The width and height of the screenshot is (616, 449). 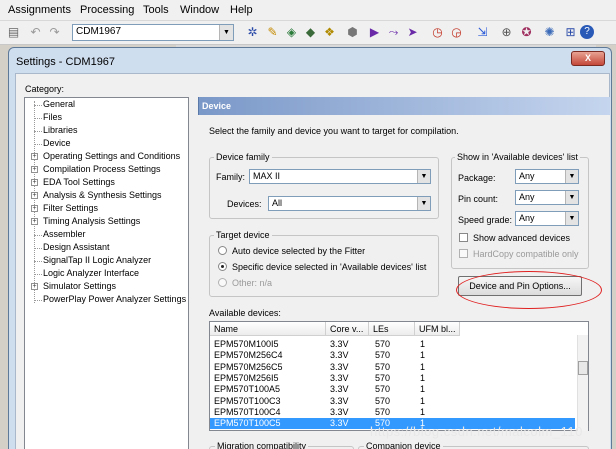 What do you see at coordinates (247, 389) in the screenshot?
I see `cell-name: EPM570T100A5` at bounding box center [247, 389].